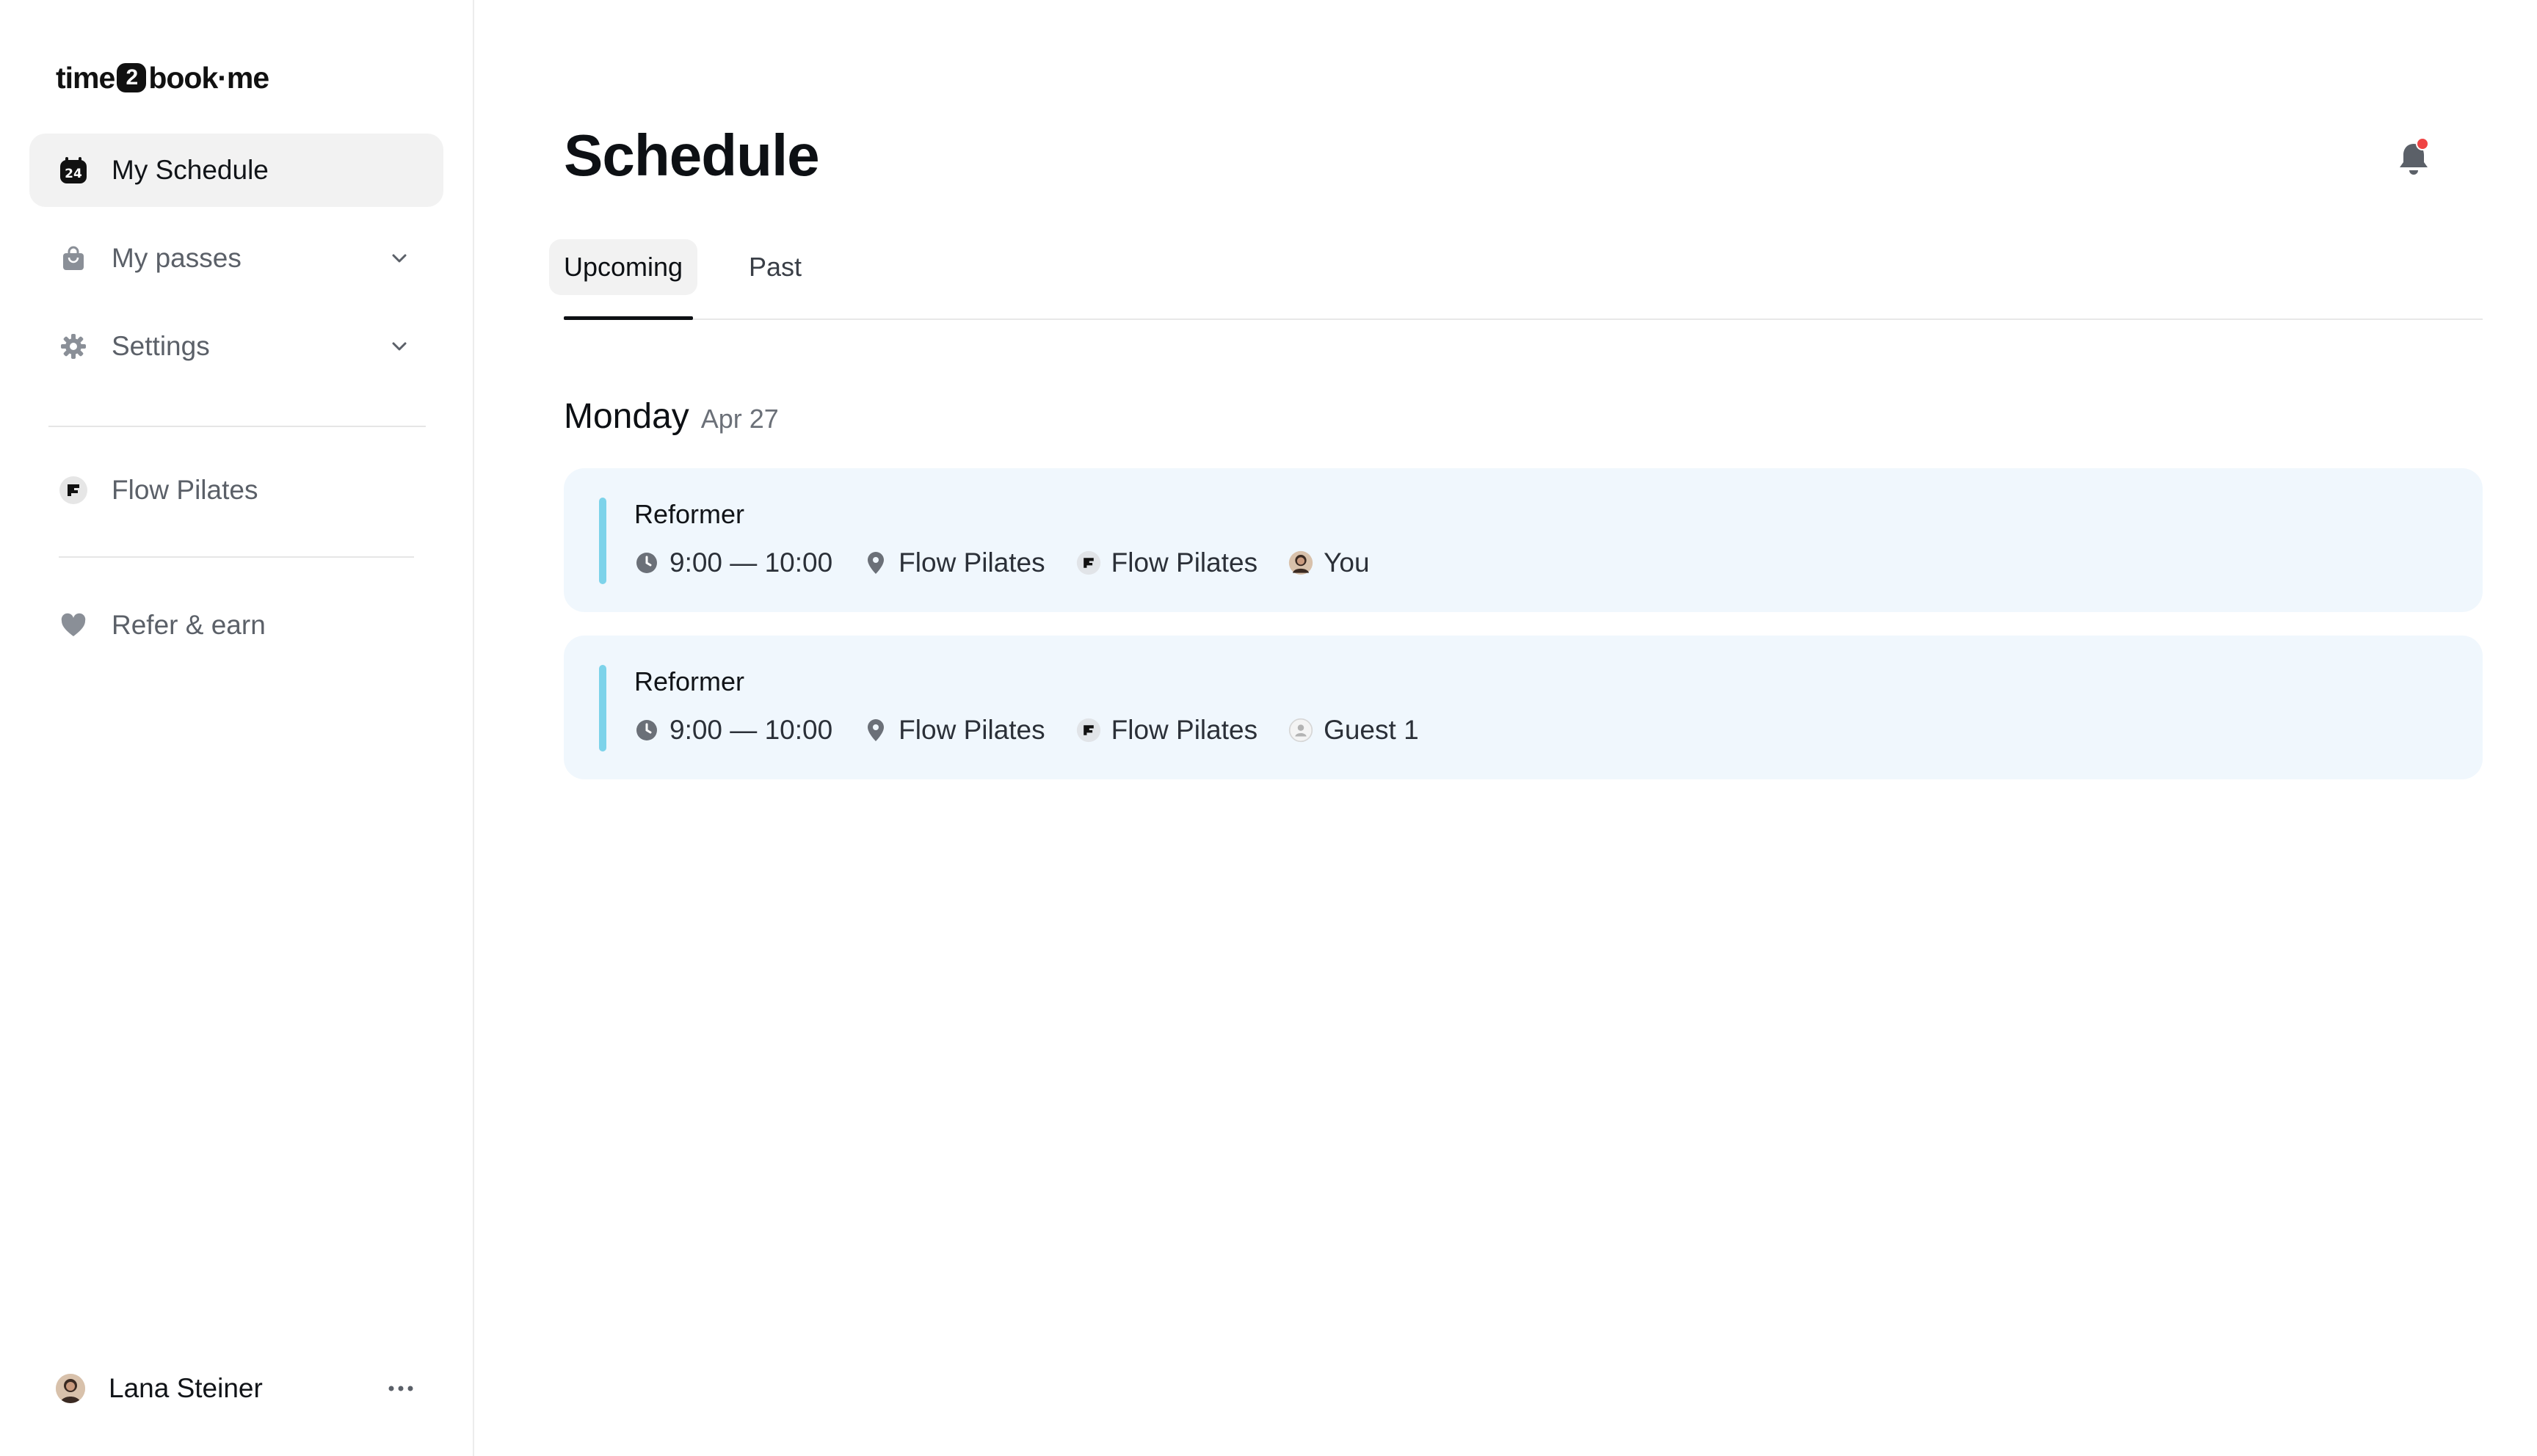 Image resolution: width=2537 pixels, height=1456 pixels. I want to click on calendar-24-icon: 24, so click(73, 170).